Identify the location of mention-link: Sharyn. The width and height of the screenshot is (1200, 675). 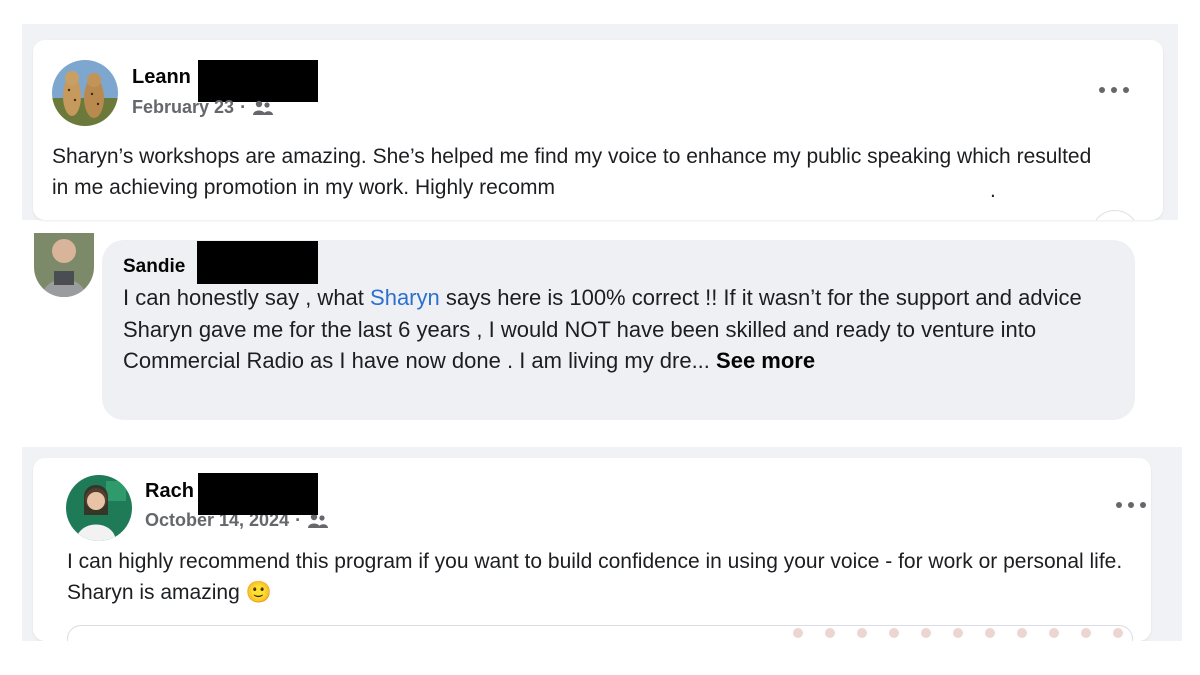
(405, 297).